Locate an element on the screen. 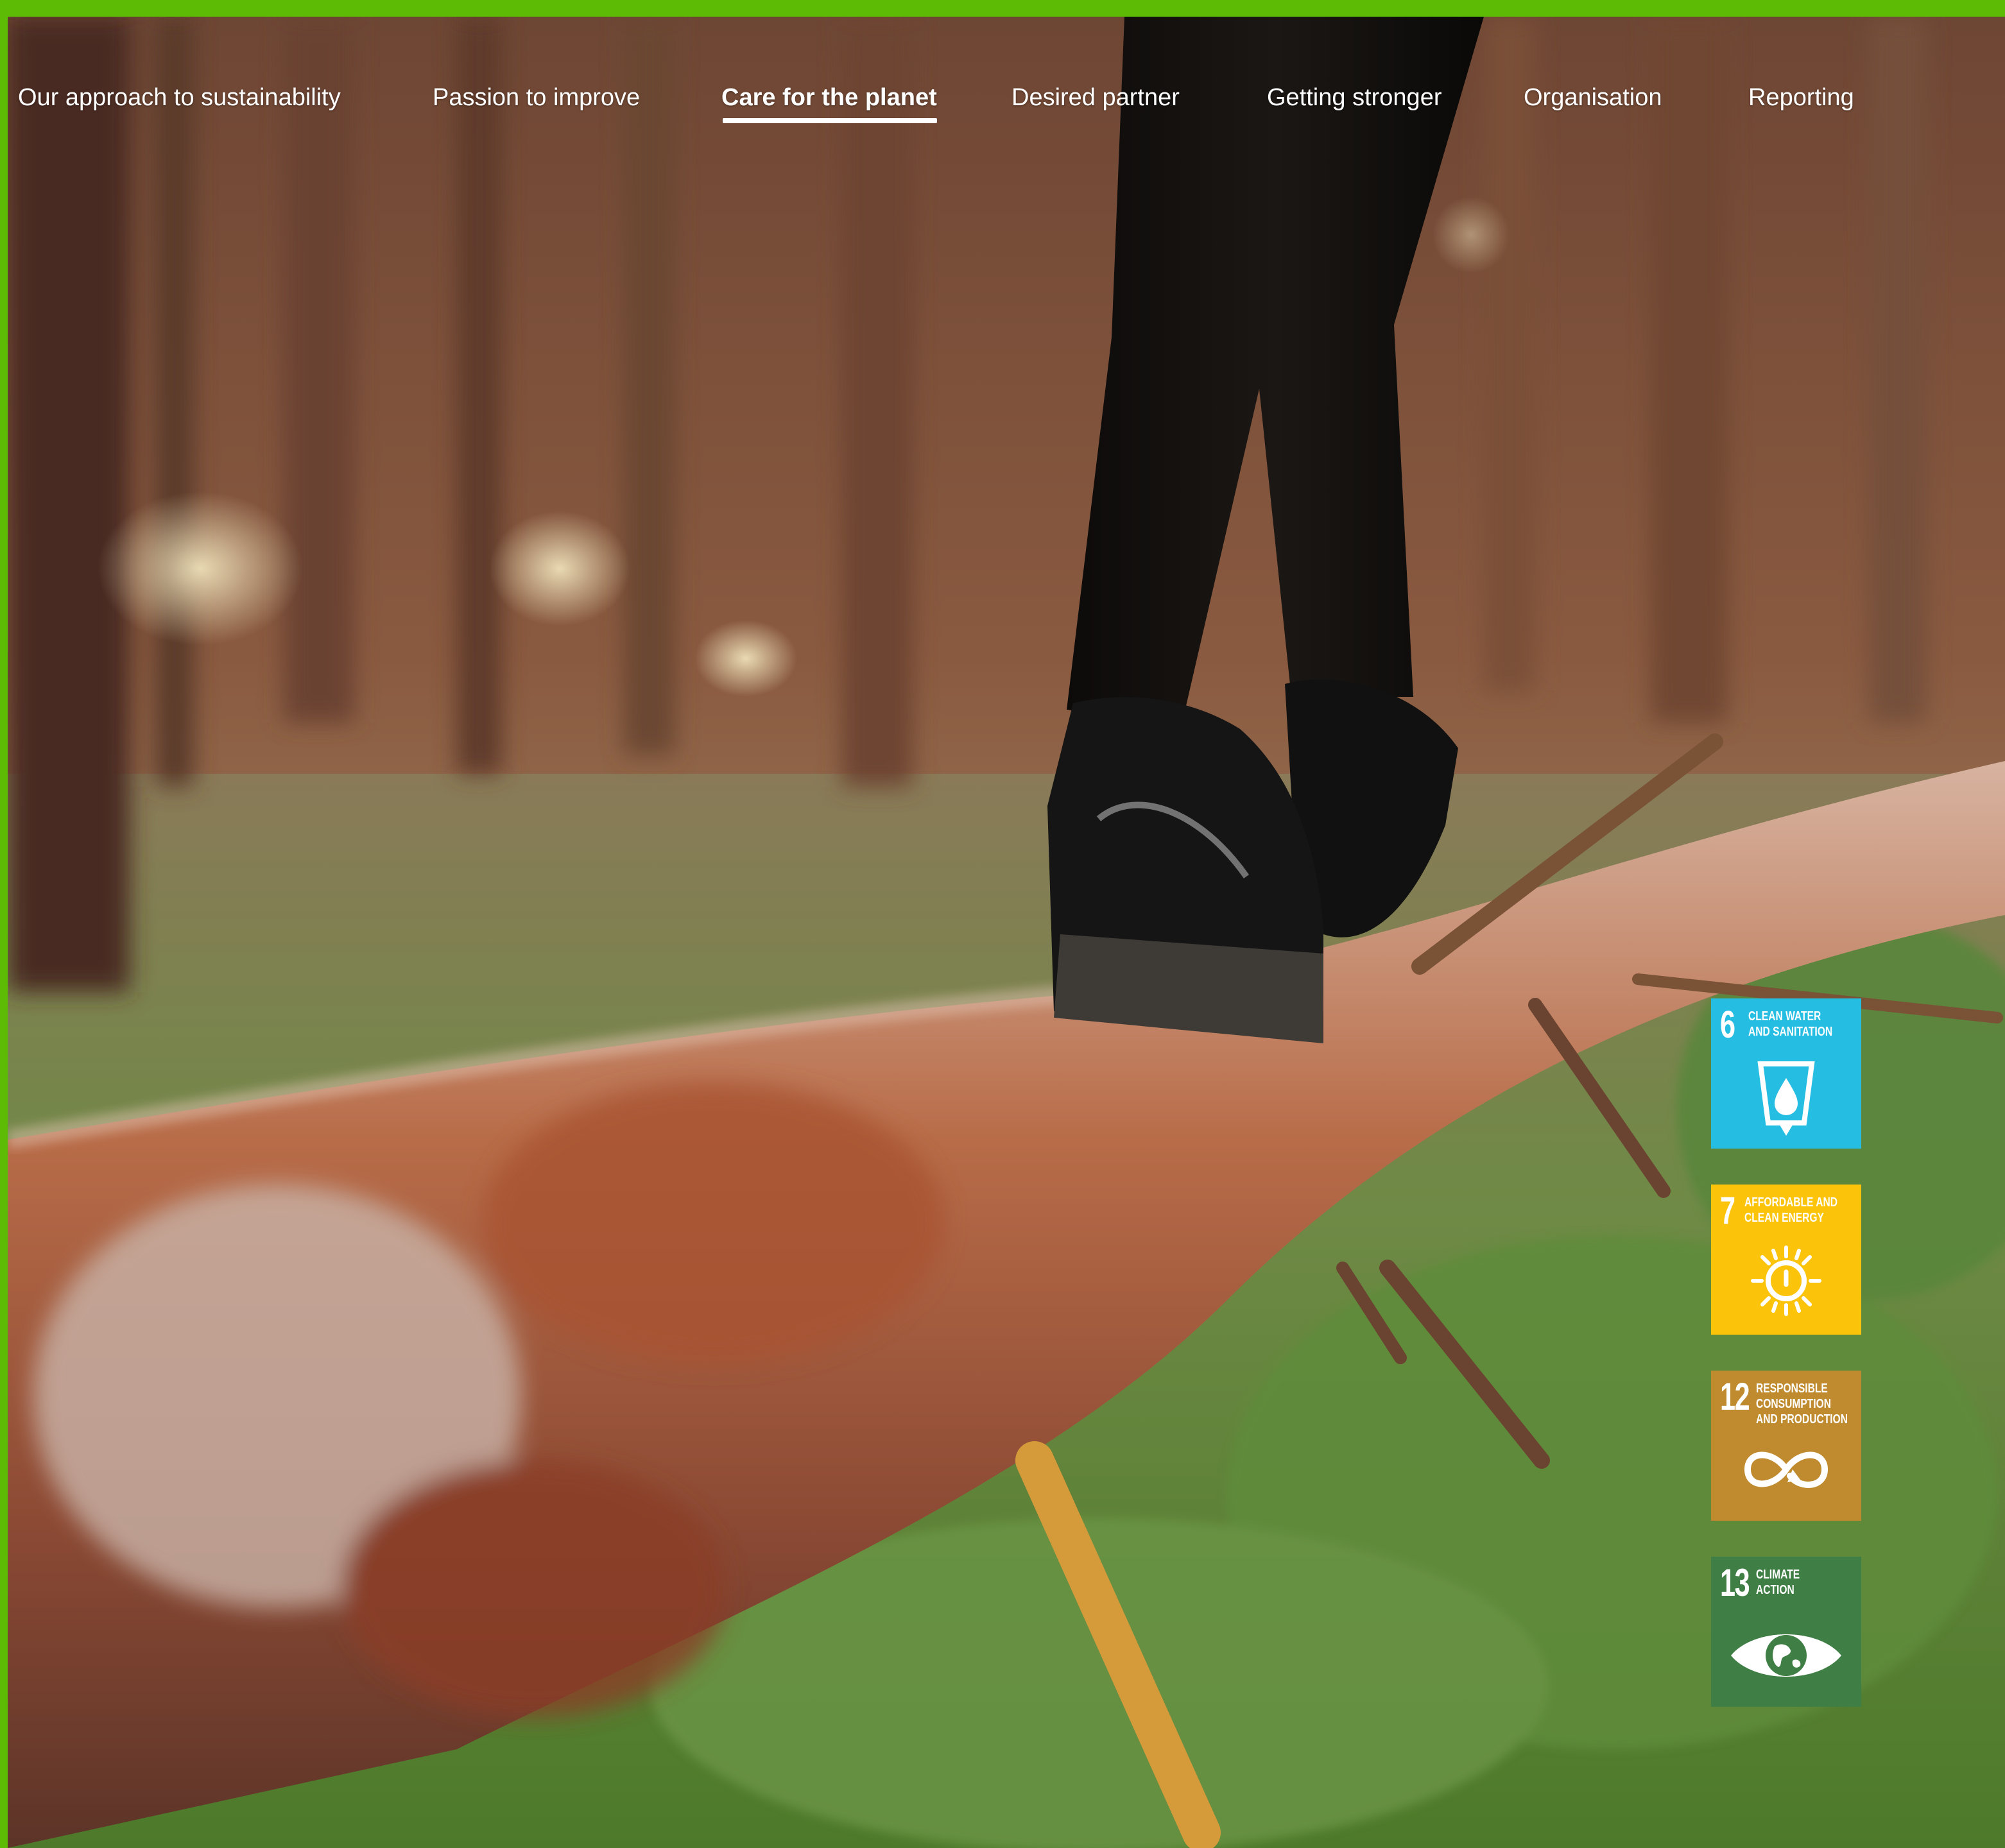  nav-item-label: Care for the planet is located at coordinates (829, 98).